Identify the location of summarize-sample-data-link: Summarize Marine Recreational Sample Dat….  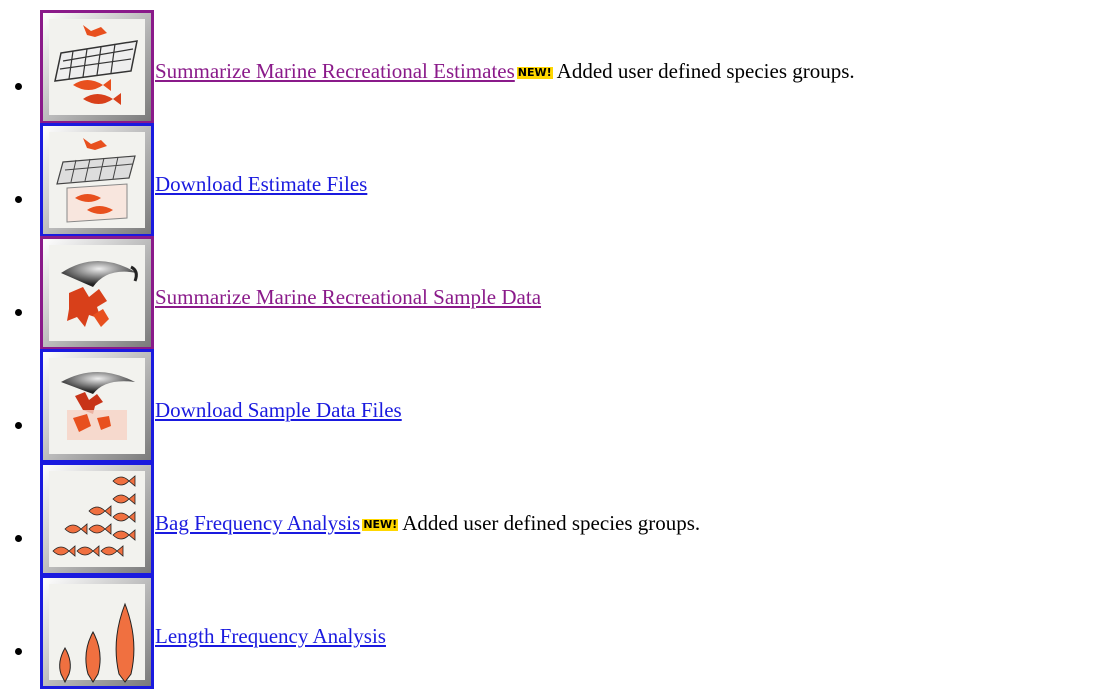
(348, 297).